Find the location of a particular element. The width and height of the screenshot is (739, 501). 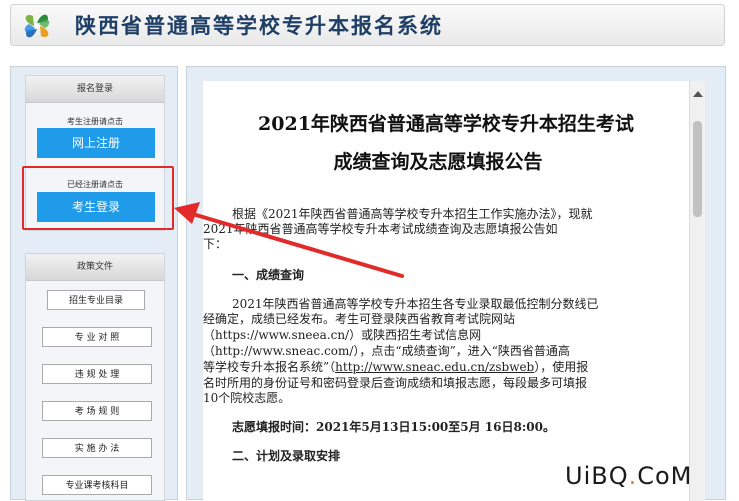

policy-item-implementation: 实 施 办 法 is located at coordinates (97, 448).